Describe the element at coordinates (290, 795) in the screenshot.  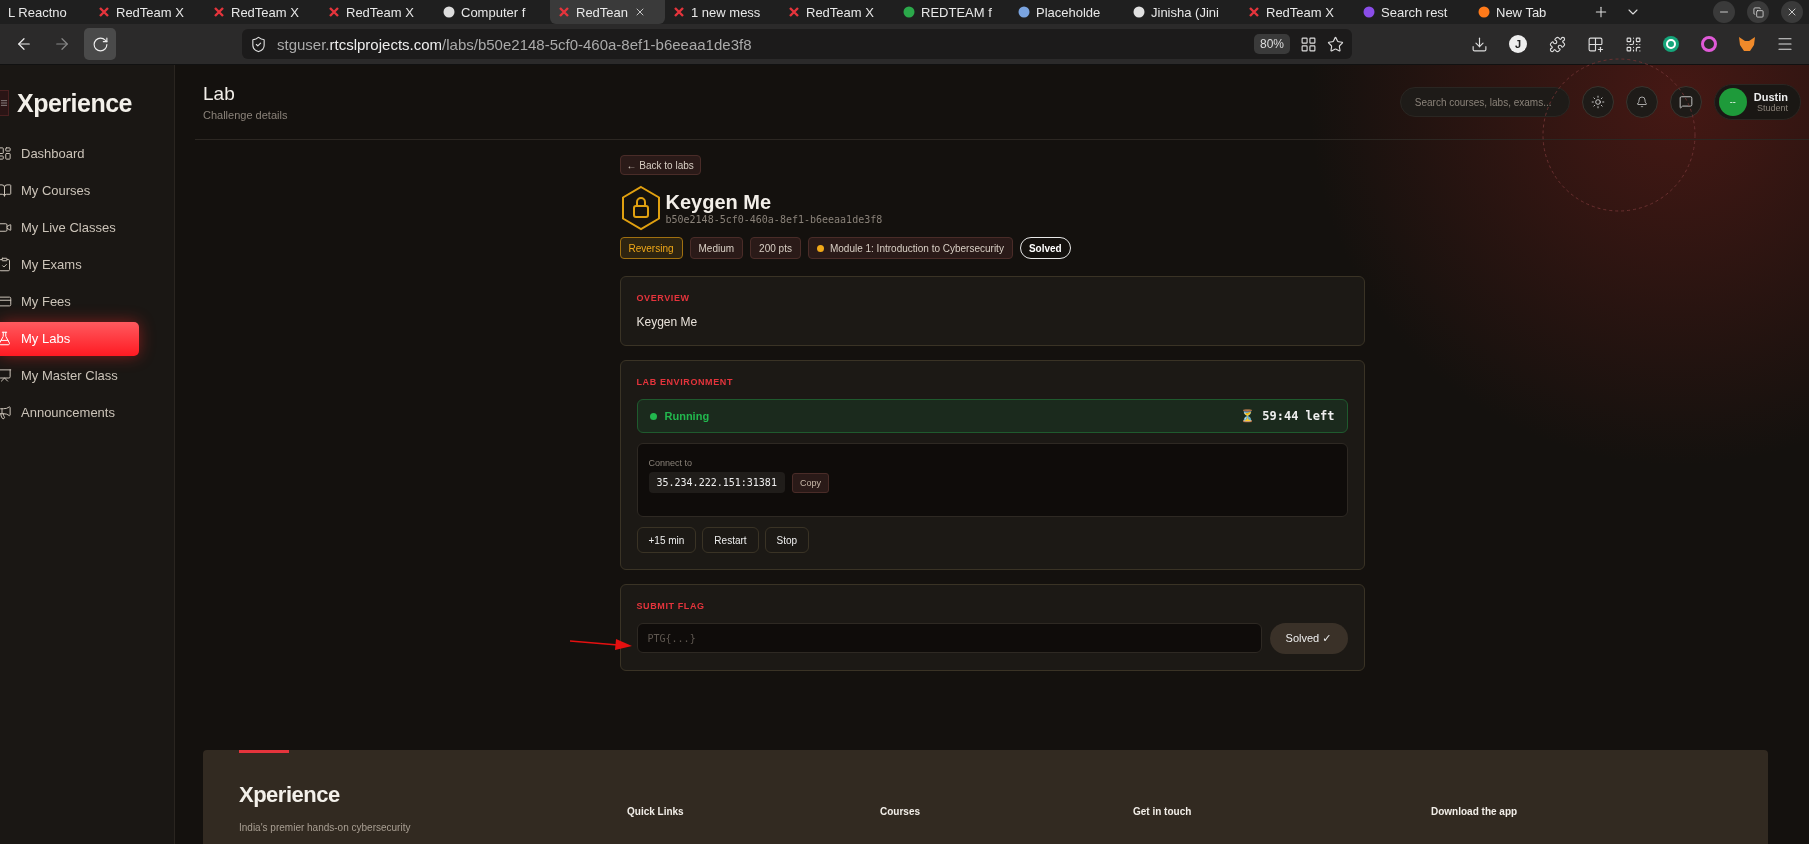
I see `footer-logo: Xperience` at that location.